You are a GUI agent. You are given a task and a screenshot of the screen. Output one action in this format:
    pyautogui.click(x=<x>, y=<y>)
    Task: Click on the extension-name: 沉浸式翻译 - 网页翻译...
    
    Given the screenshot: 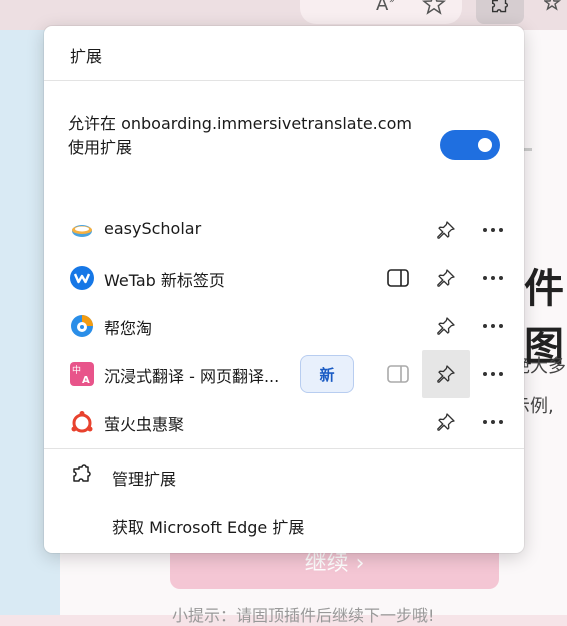 What is the action you would take?
    pyautogui.click(x=192, y=376)
    